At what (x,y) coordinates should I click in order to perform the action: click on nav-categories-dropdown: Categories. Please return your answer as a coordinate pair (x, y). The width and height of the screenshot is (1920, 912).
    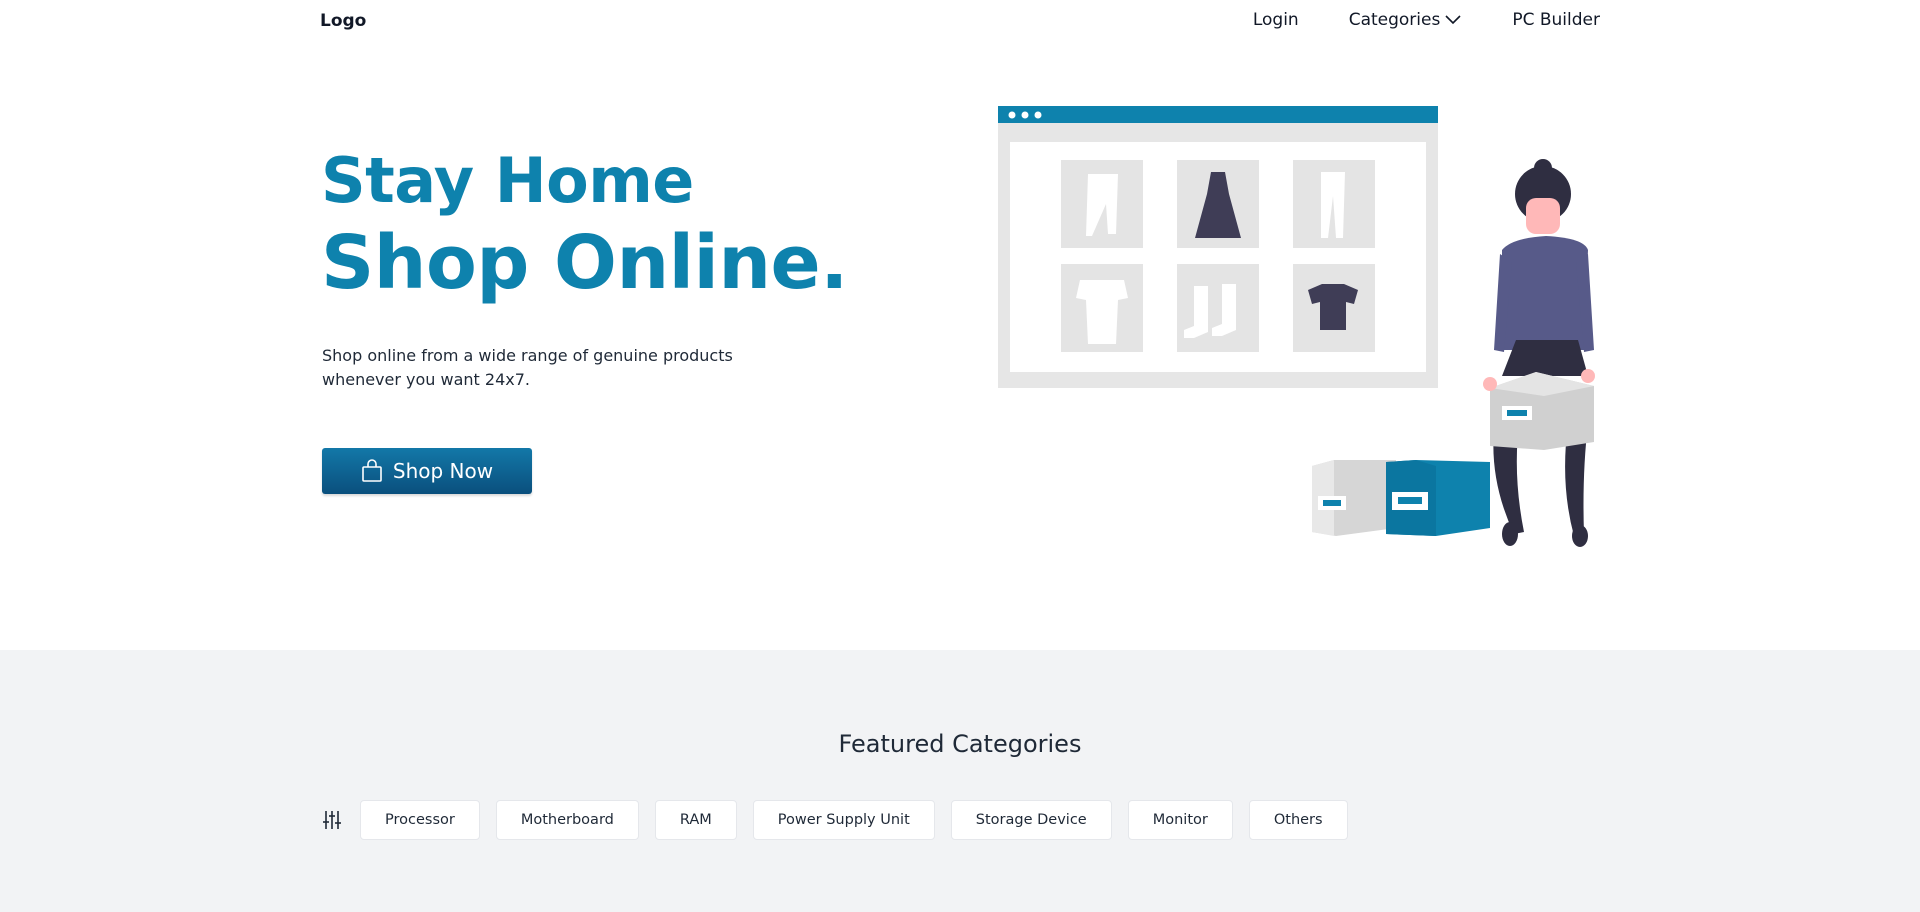
    Looking at the image, I should click on (1406, 20).